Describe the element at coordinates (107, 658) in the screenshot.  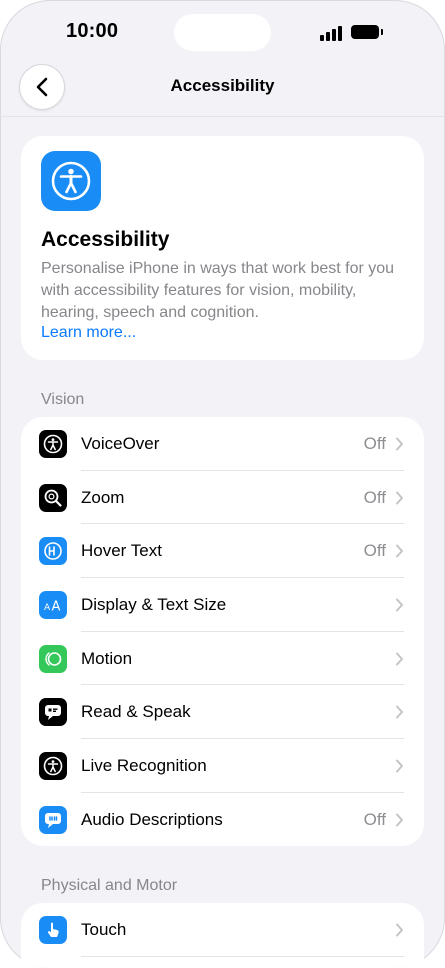
I see `row-label: Motion` at that location.